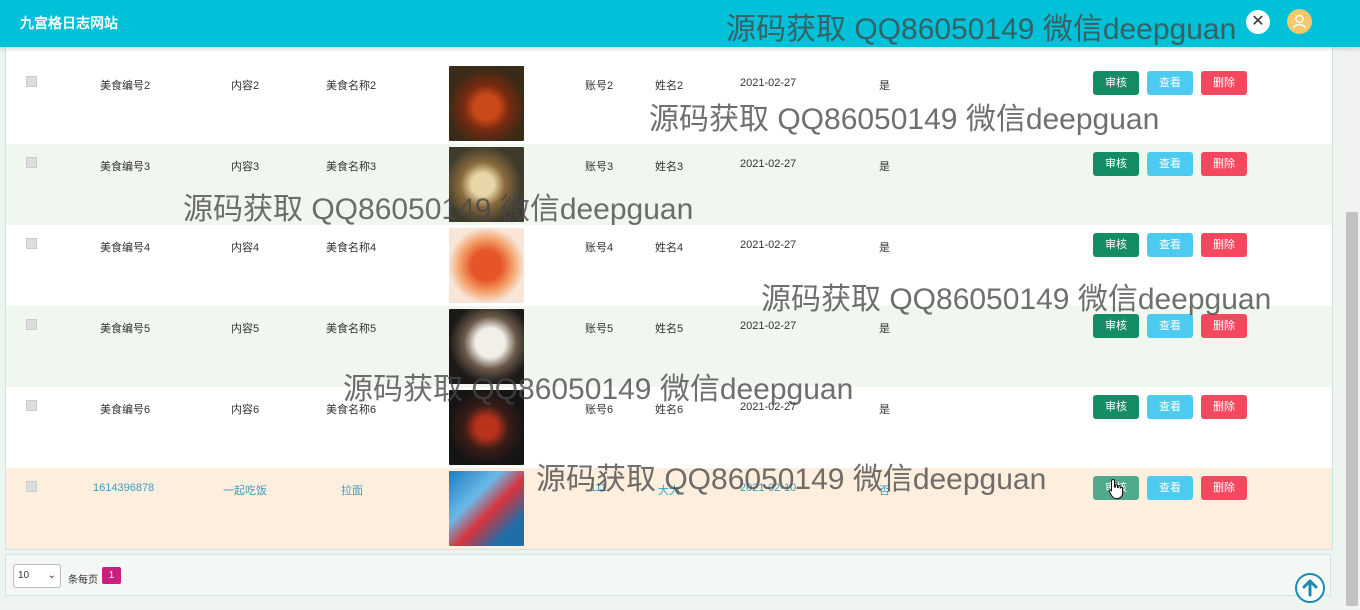 This screenshot has width=1360, height=610. Describe the element at coordinates (669, 491) in the screenshot. I see `person-name: 大大` at that location.